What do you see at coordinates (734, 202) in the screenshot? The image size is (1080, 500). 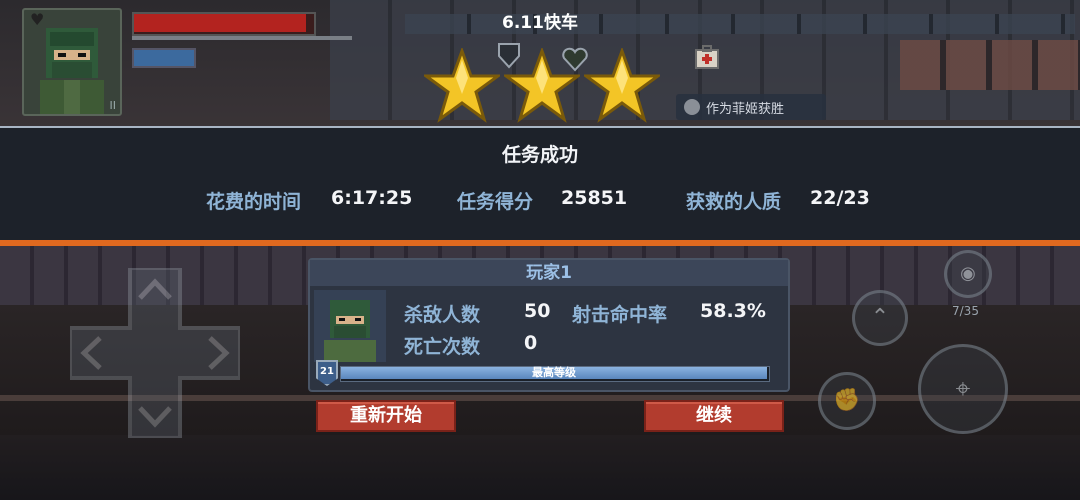 I see `hostages-label: 获救的人质` at bounding box center [734, 202].